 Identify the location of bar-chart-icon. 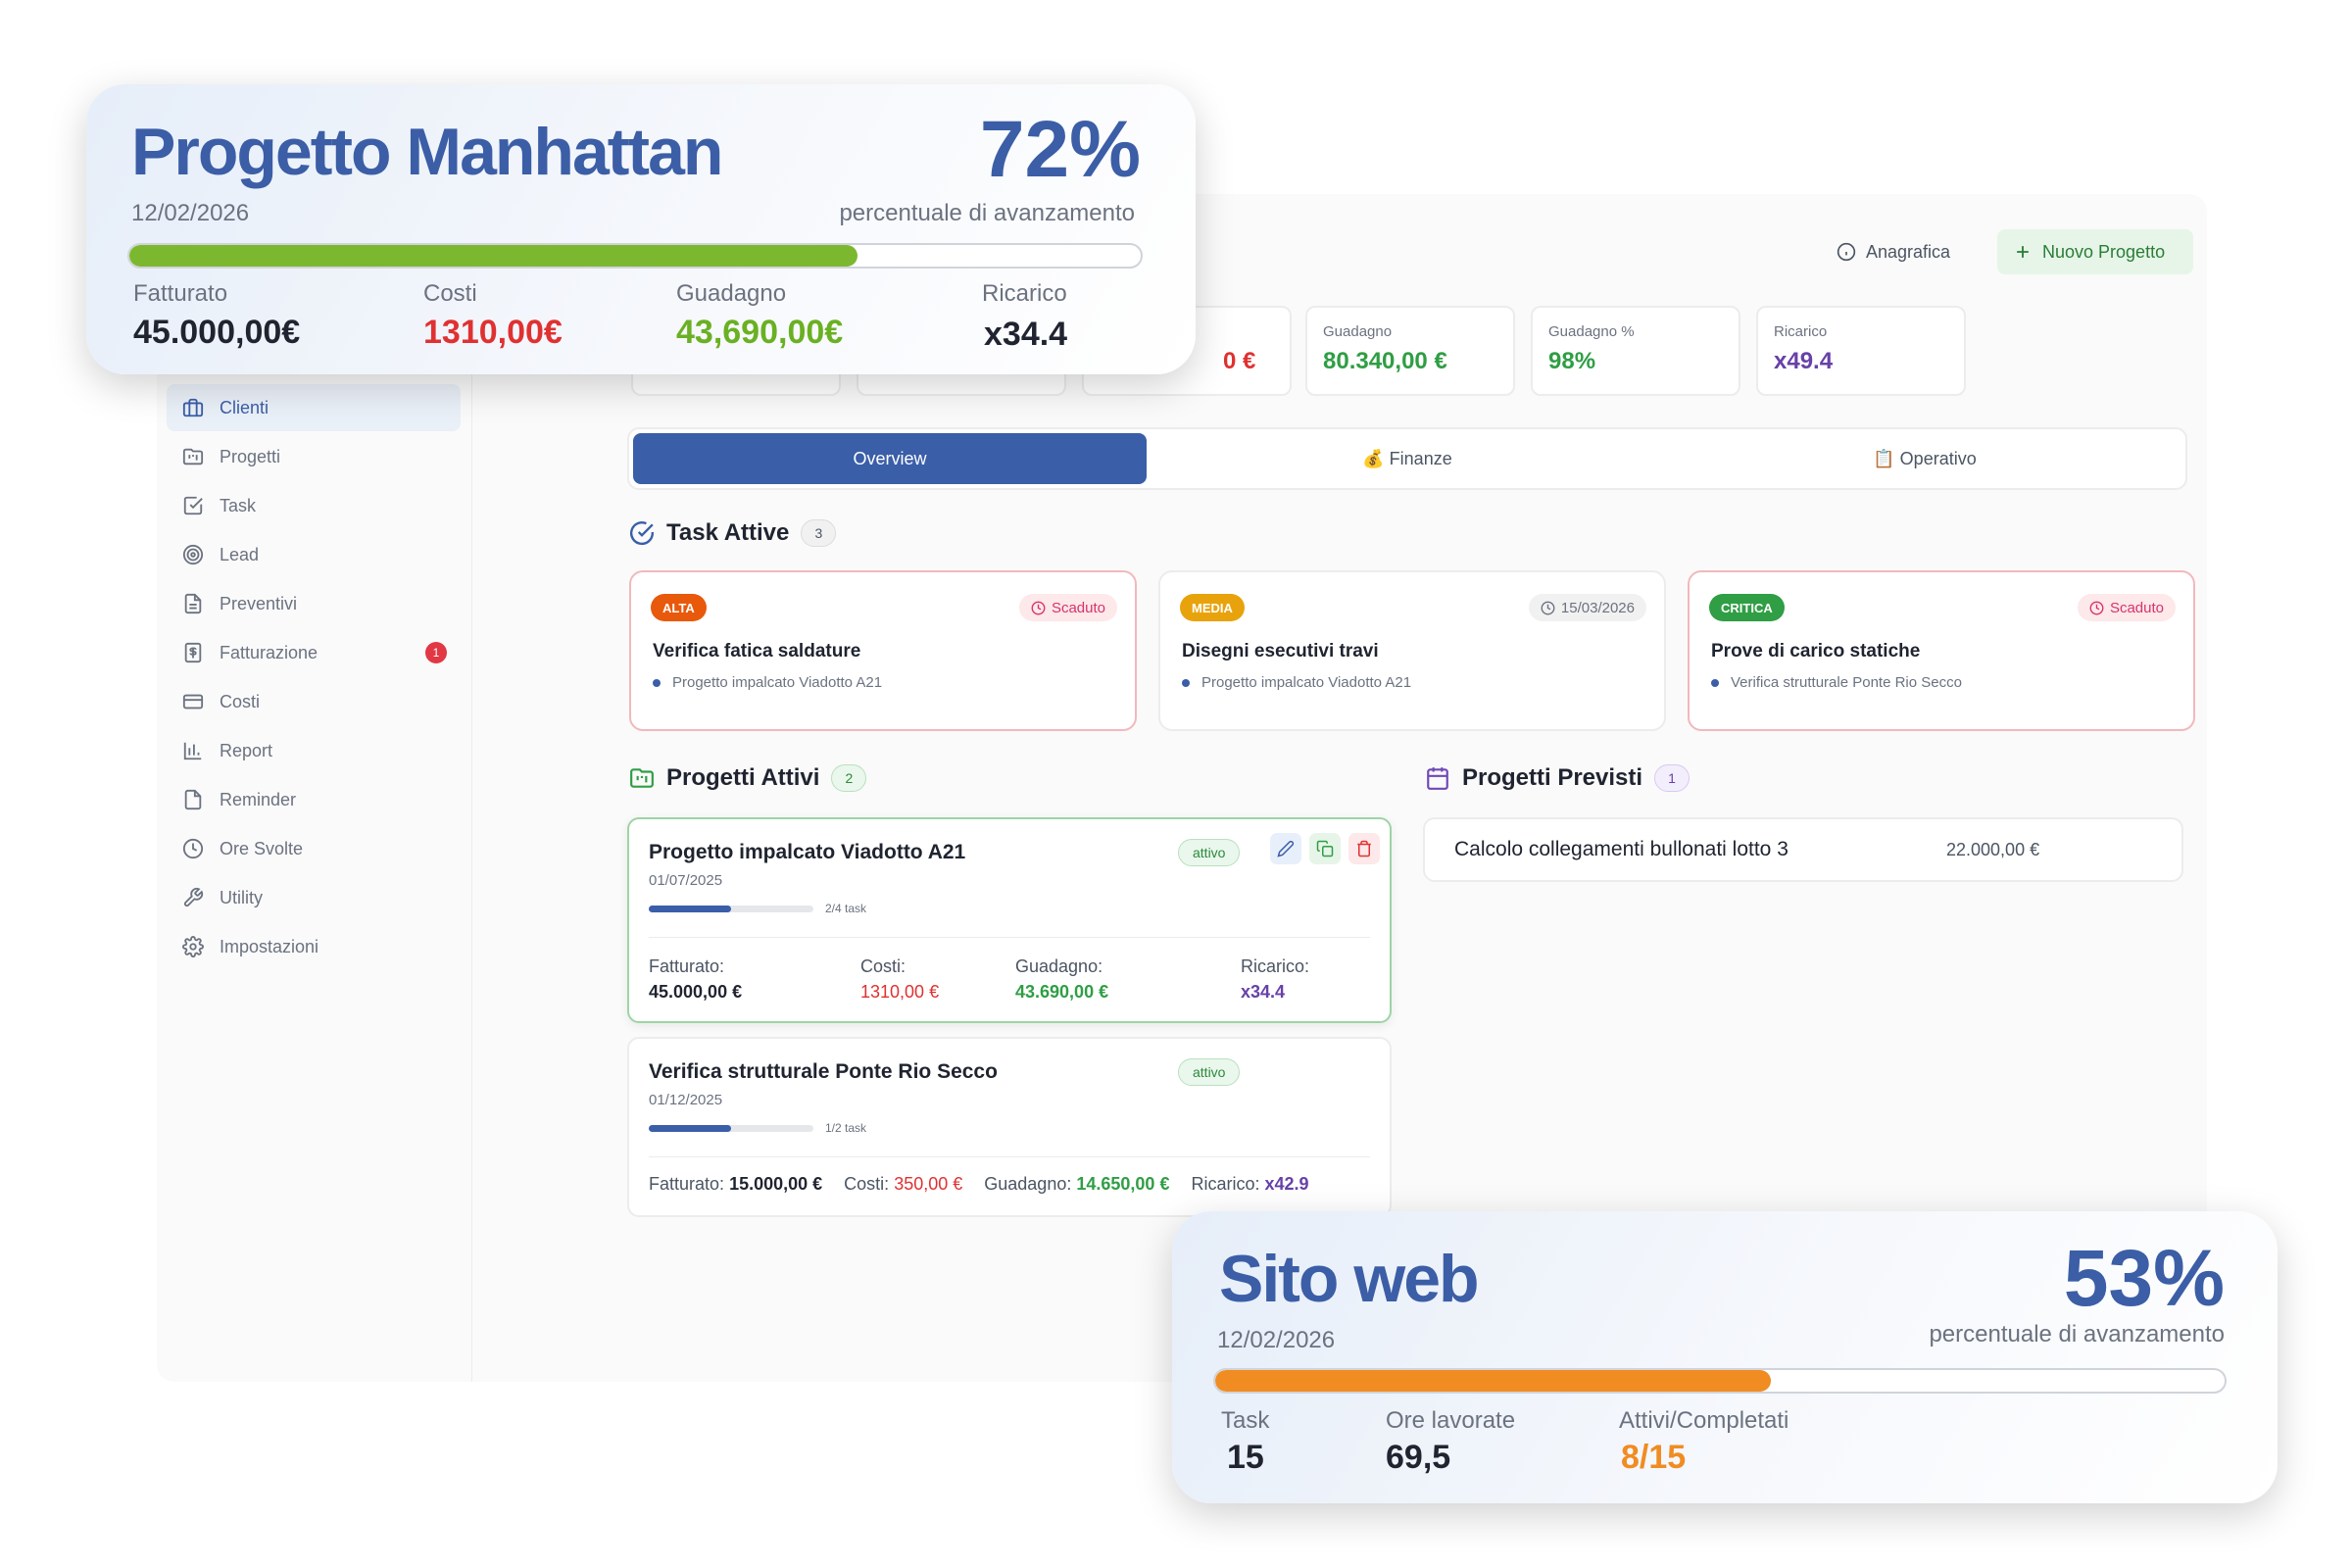
(192, 751).